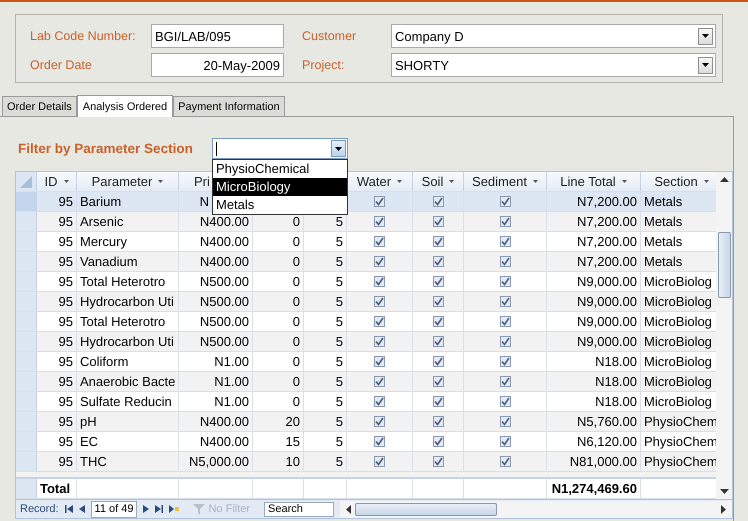  I want to click on table-cell: 95, so click(65, 401).